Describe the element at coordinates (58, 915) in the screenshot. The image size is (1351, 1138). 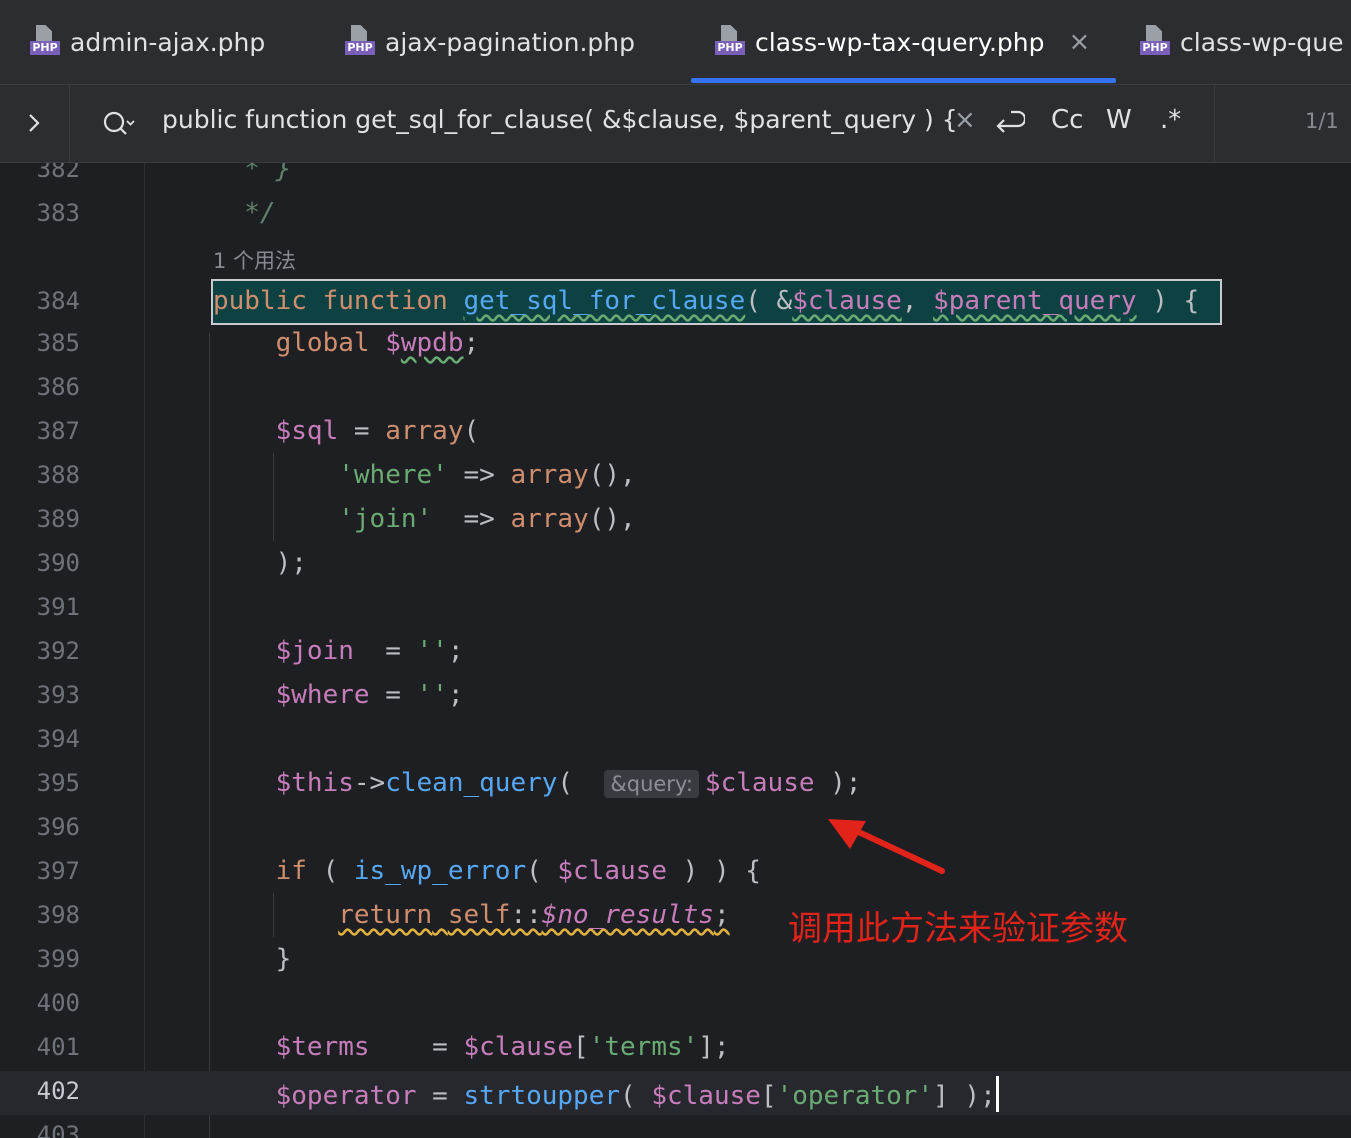
I see `line-number: 398` at that location.